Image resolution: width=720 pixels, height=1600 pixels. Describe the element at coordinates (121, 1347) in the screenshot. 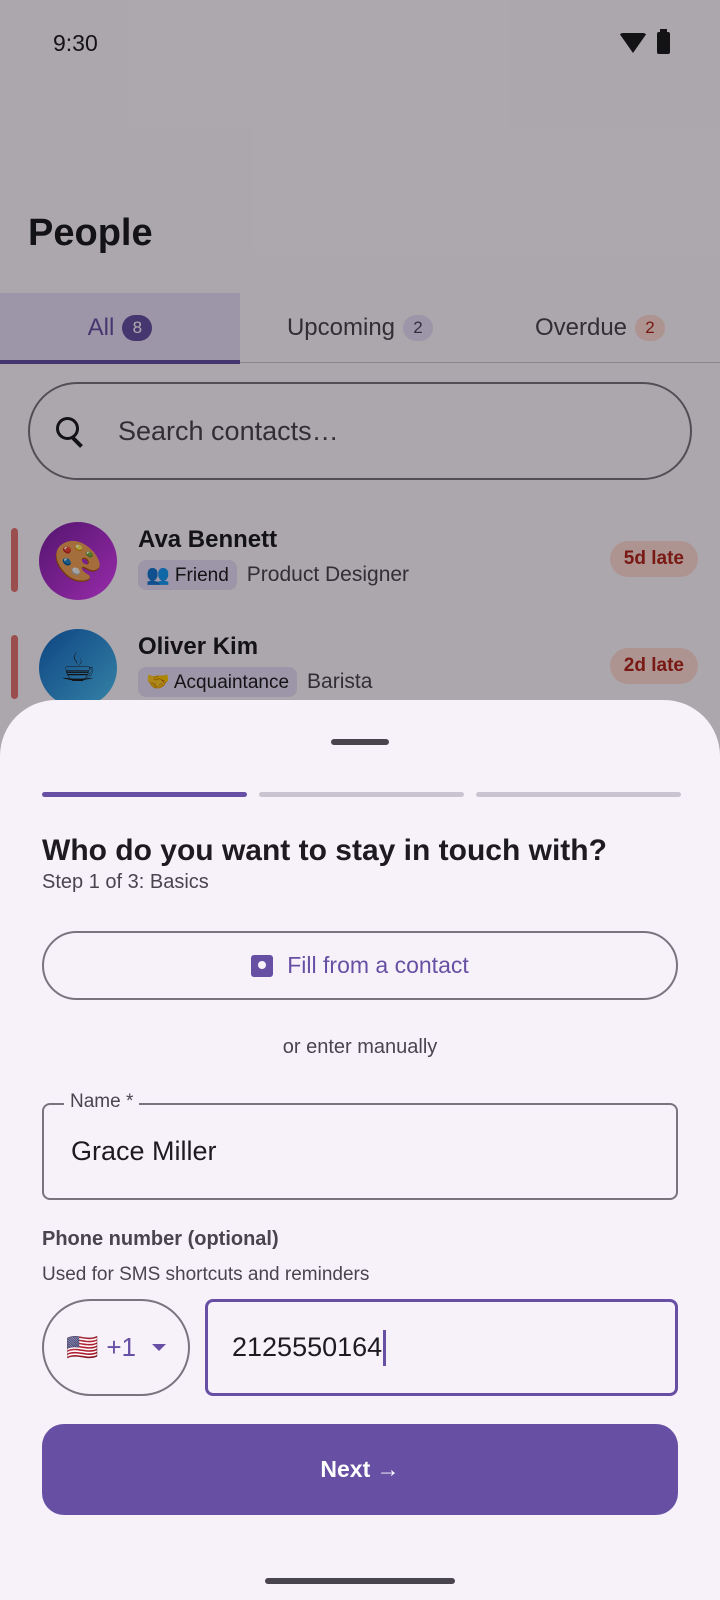

I see `country-code: +1` at that location.